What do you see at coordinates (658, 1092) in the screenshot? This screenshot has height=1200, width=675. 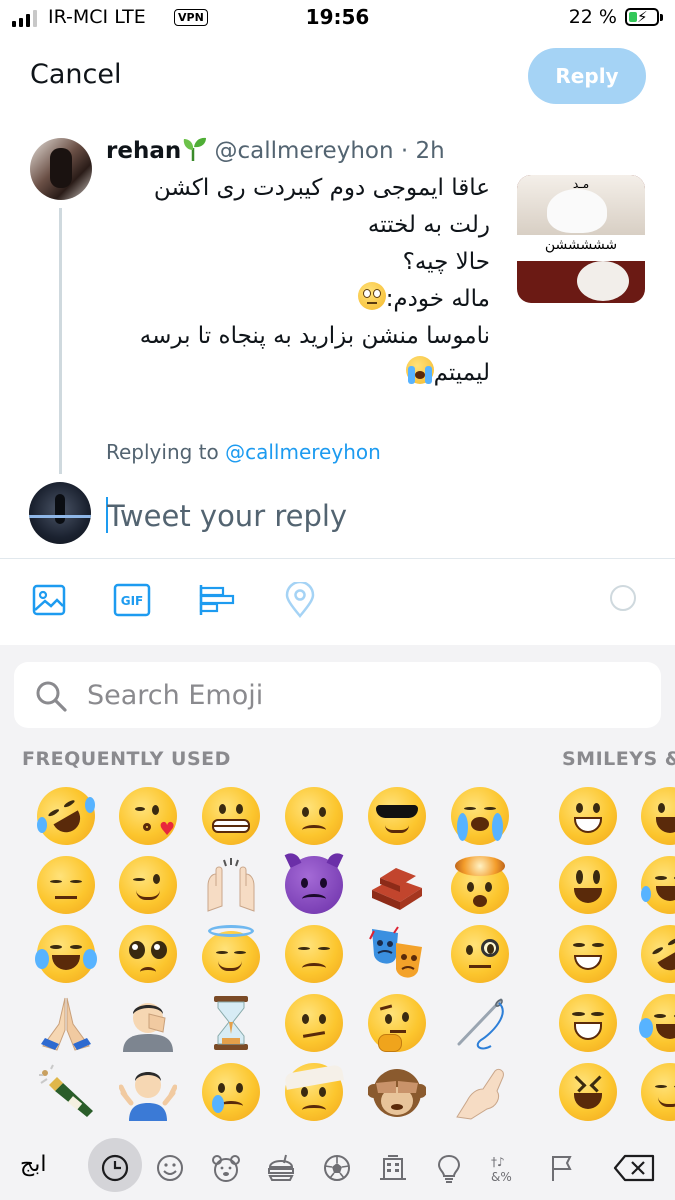 I see `relieved-emoji` at bounding box center [658, 1092].